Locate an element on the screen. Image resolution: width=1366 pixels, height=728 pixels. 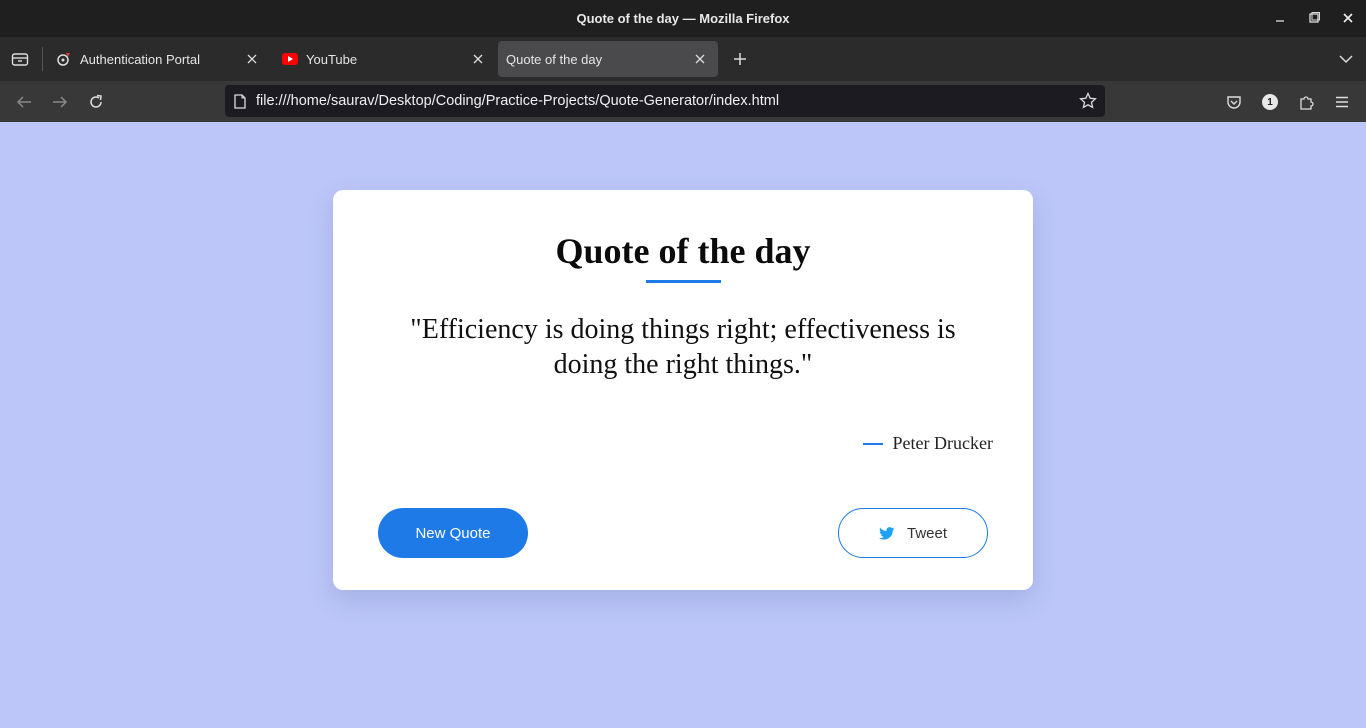
close-window-icon is located at coordinates (1348, 18).